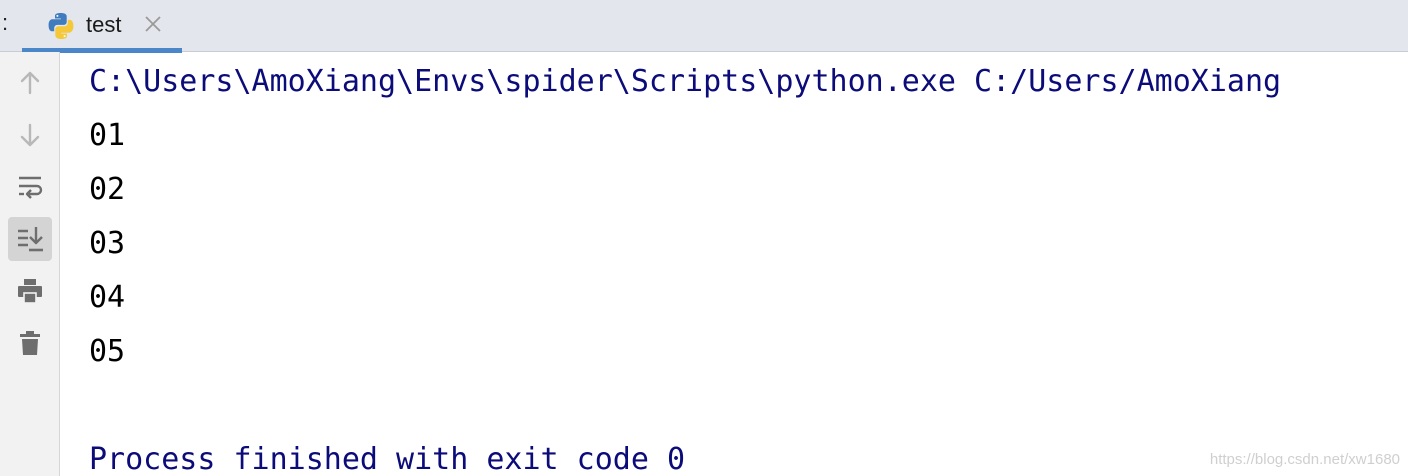  What do you see at coordinates (704, 26) in the screenshot?
I see `run-tab-bar: : test` at bounding box center [704, 26].